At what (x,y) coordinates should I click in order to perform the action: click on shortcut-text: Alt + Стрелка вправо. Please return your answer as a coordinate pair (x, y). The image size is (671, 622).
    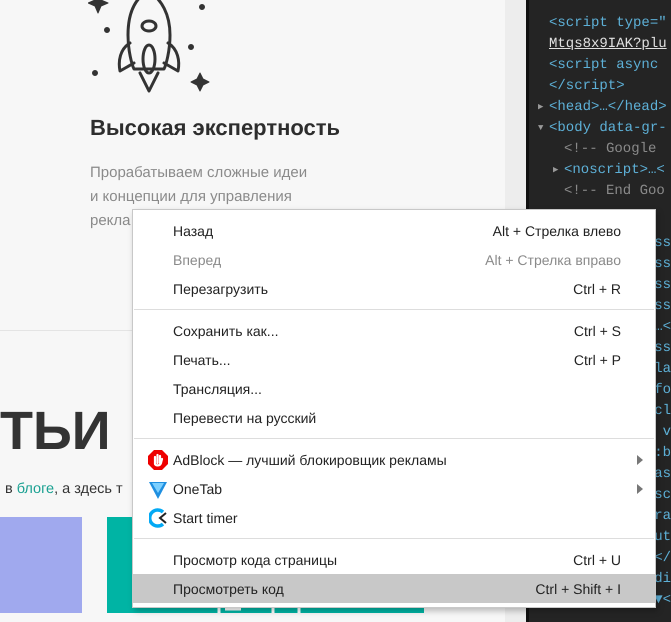
    Looking at the image, I should click on (553, 260).